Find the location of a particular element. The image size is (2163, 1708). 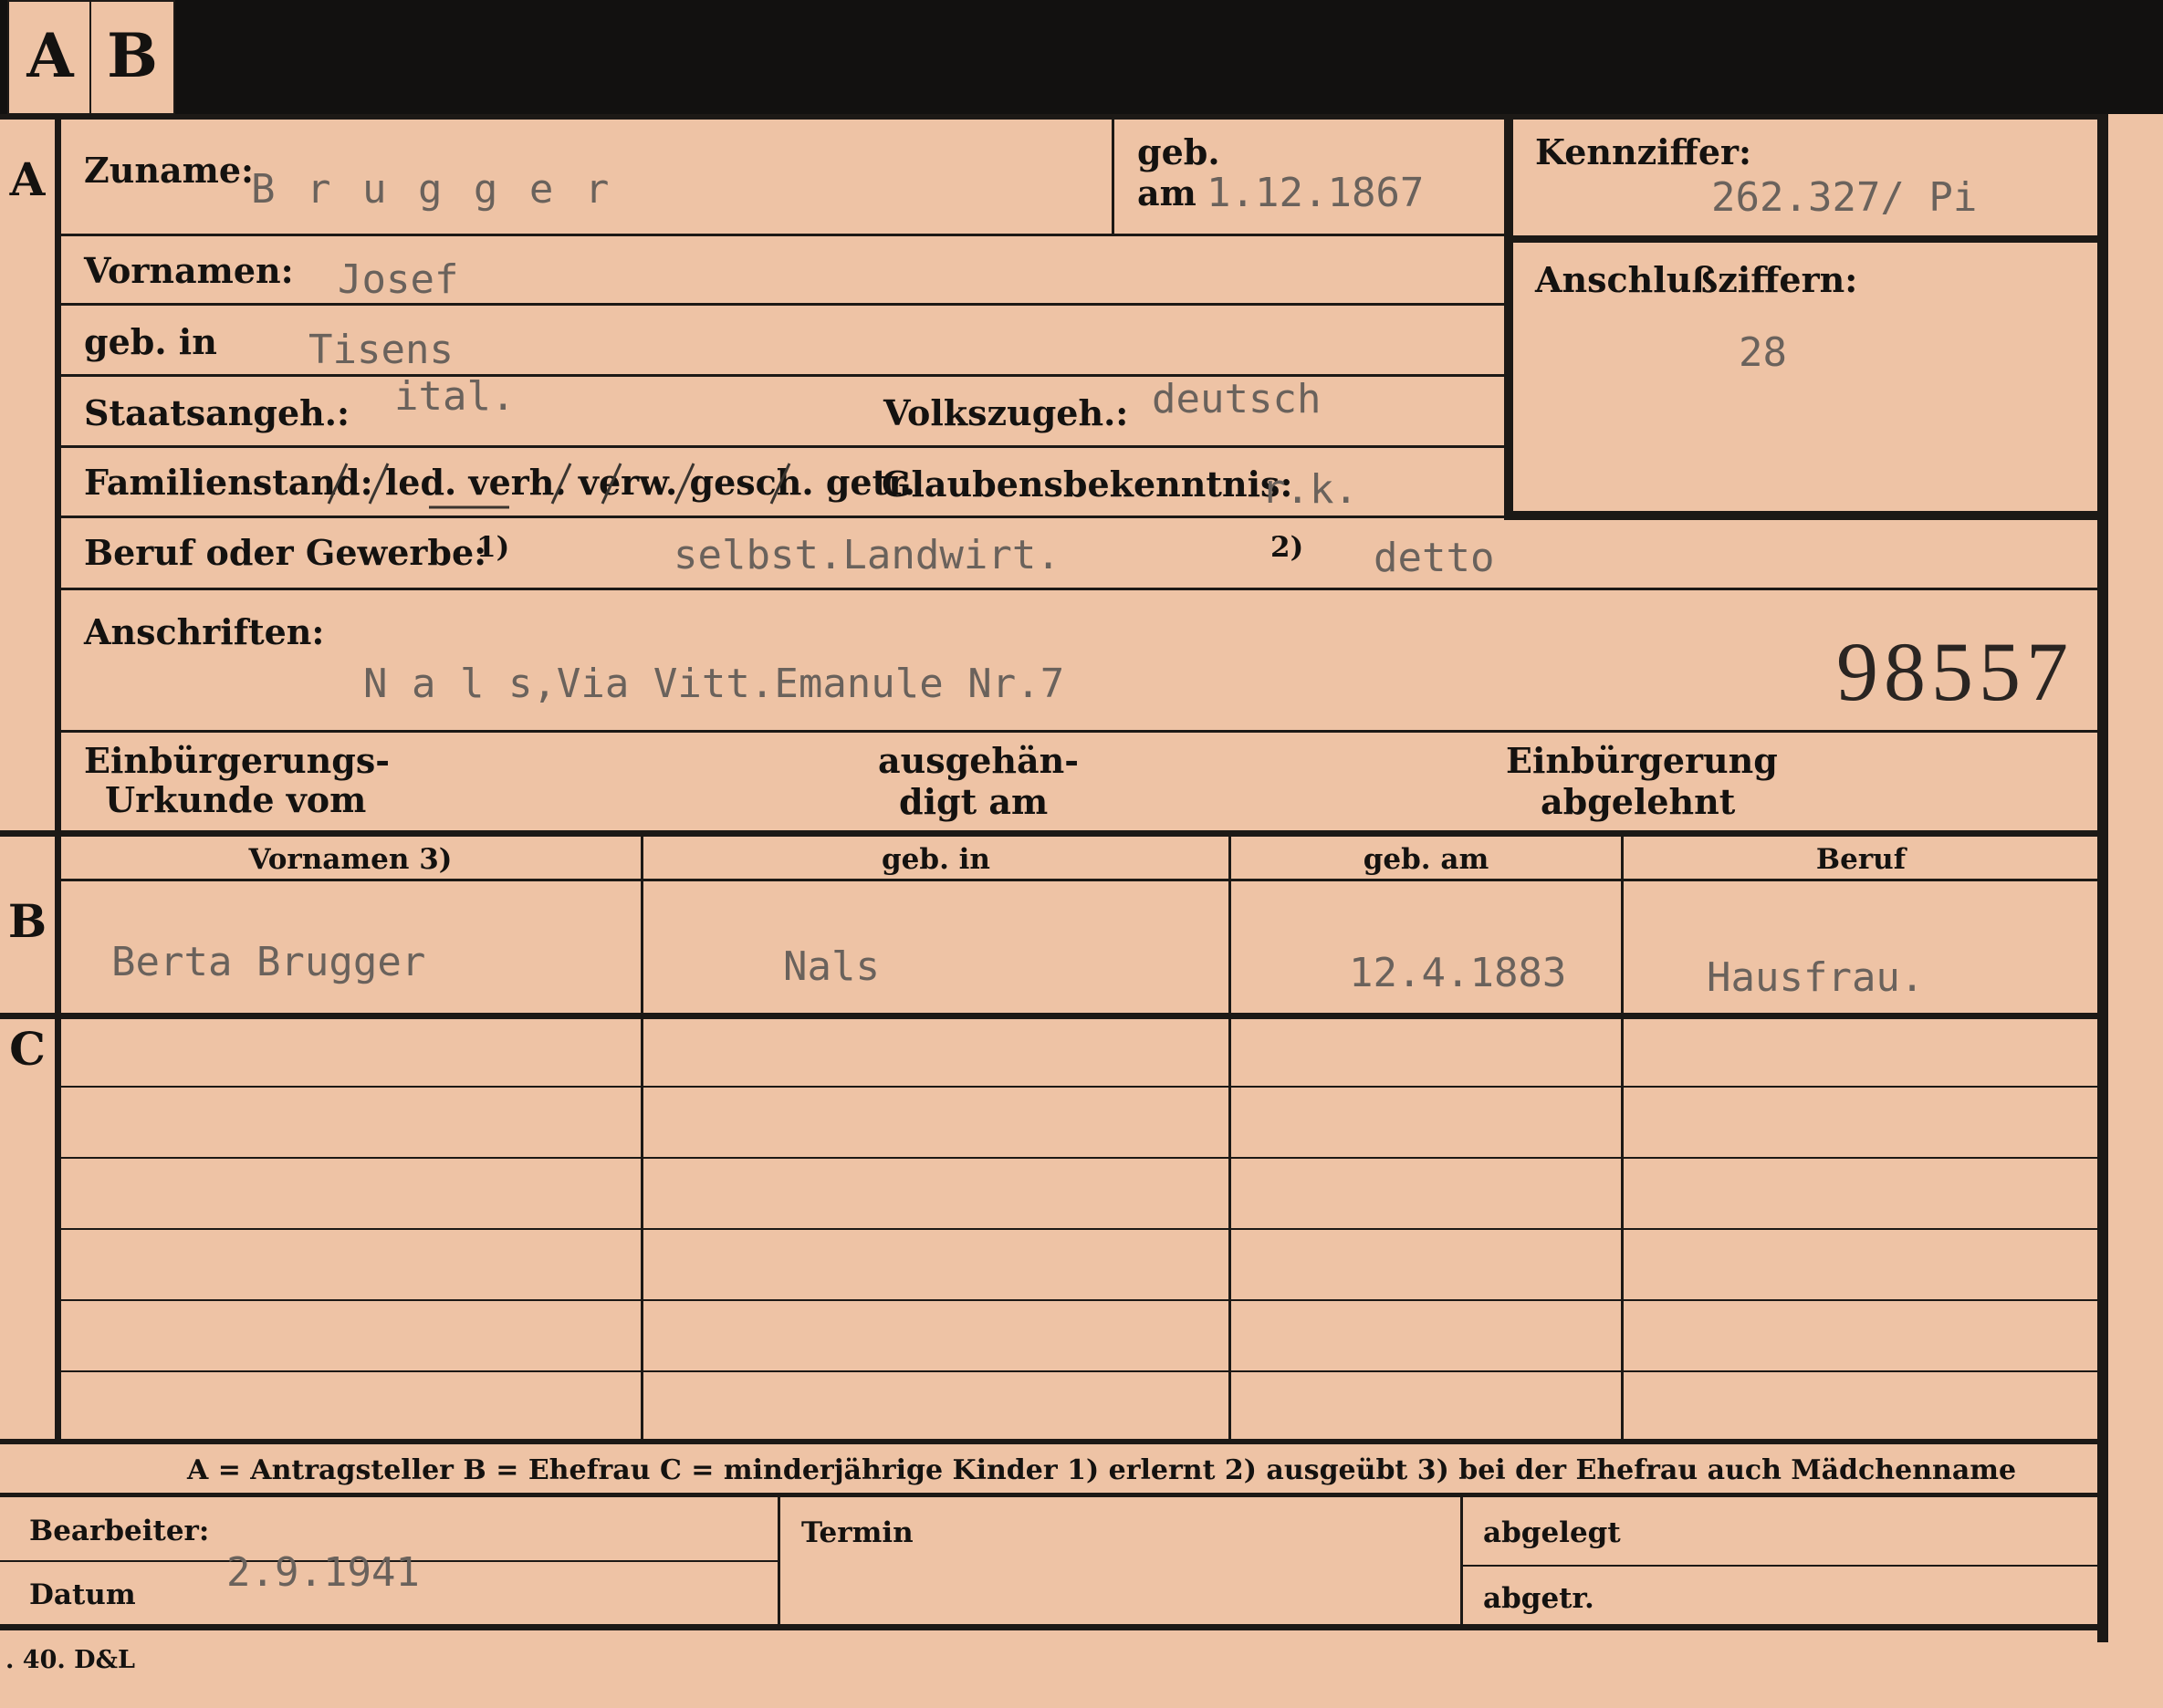

ausgehaendigt-label-1: ausgehän- is located at coordinates (979, 761).